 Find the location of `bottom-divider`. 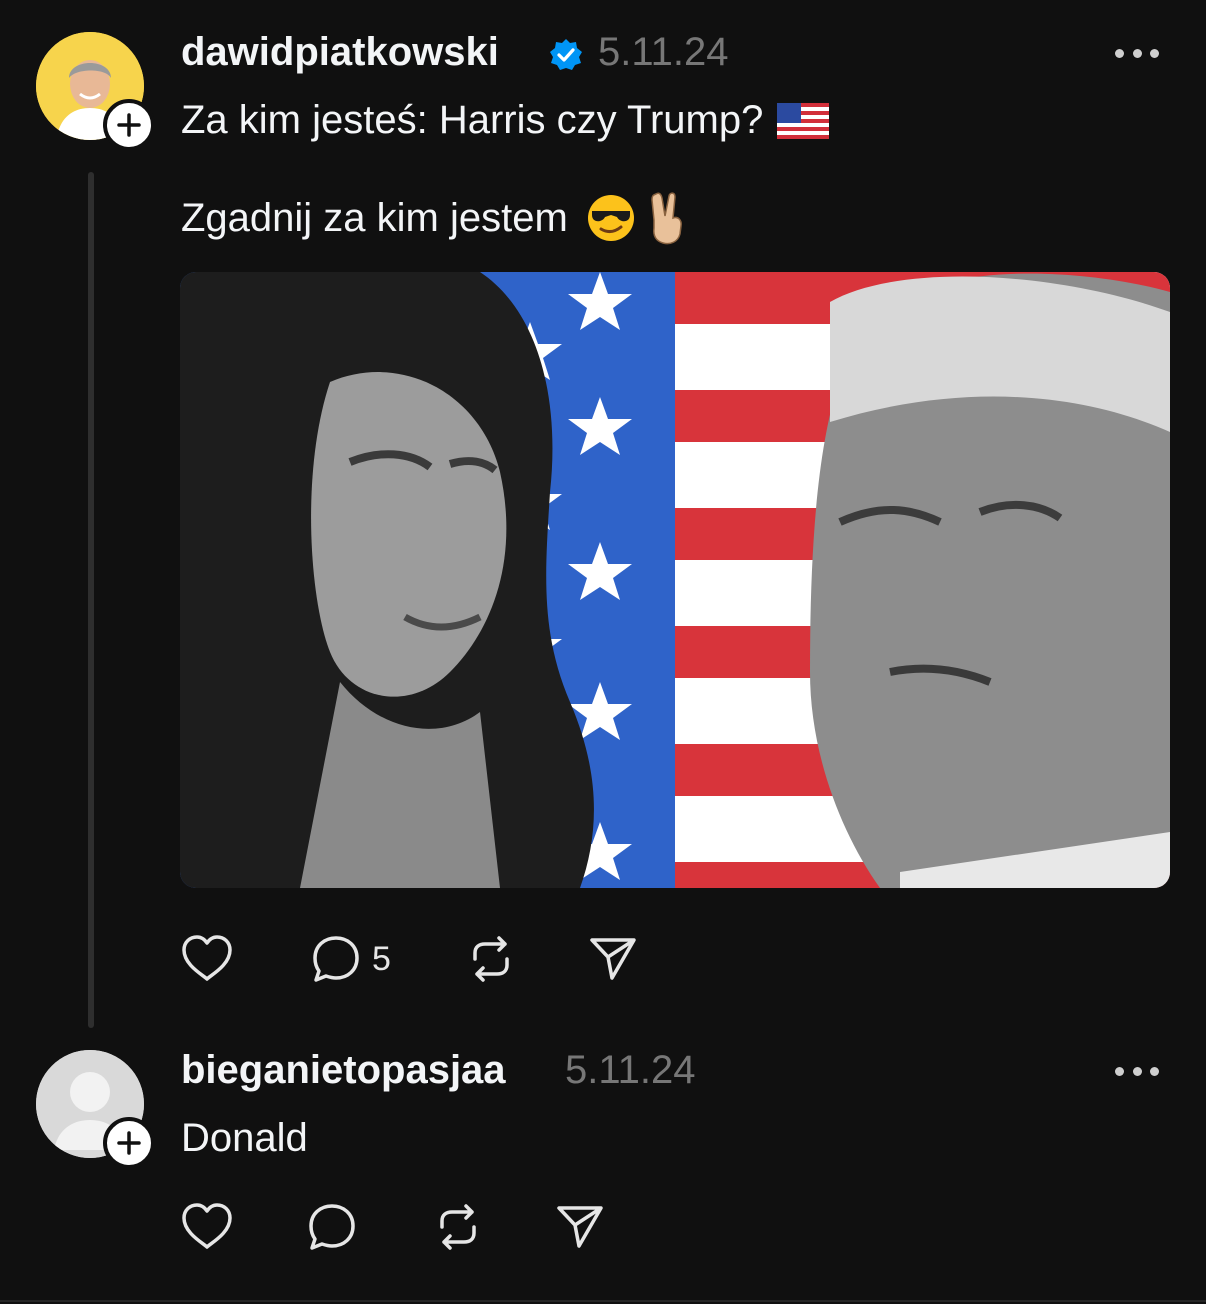

bottom-divider is located at coordinates (603, 1301).